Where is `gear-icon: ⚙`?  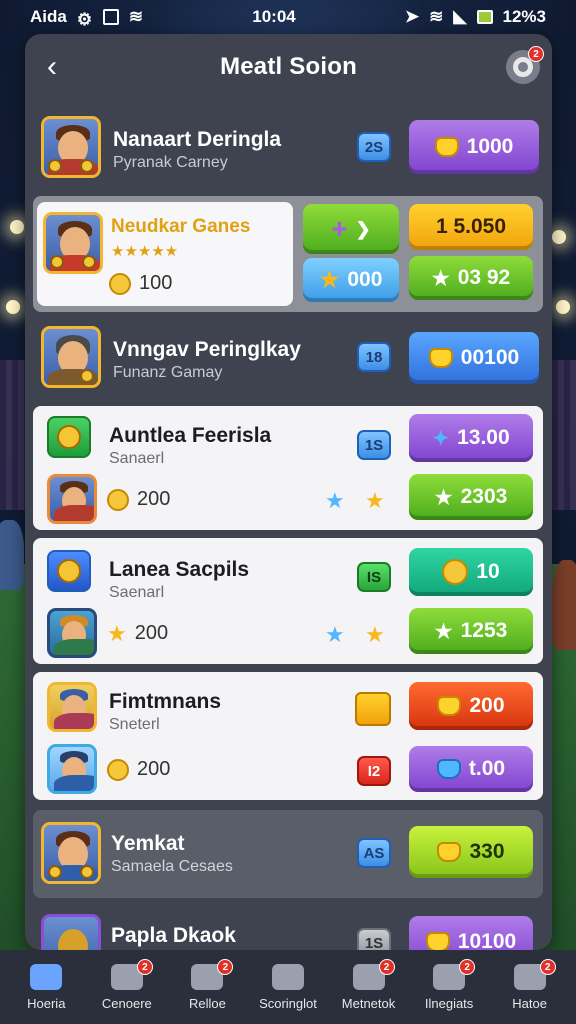
gear-icon: ⚙ is located at coordinates (84, 19).